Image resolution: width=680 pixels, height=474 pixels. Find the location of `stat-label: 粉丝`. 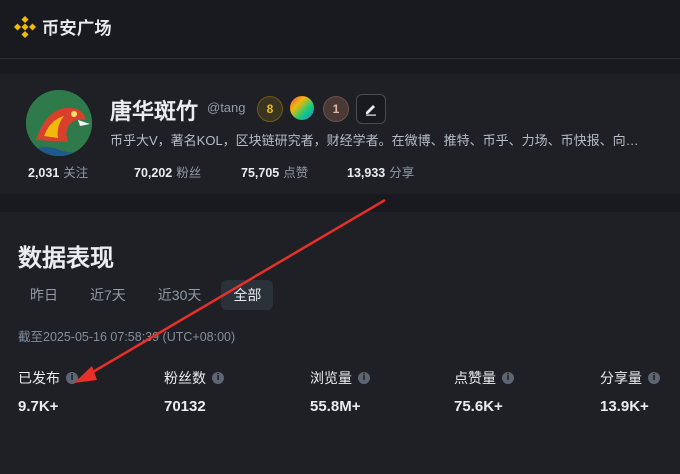

stat-label: 粉丝 is located at coordinates (189, 173).